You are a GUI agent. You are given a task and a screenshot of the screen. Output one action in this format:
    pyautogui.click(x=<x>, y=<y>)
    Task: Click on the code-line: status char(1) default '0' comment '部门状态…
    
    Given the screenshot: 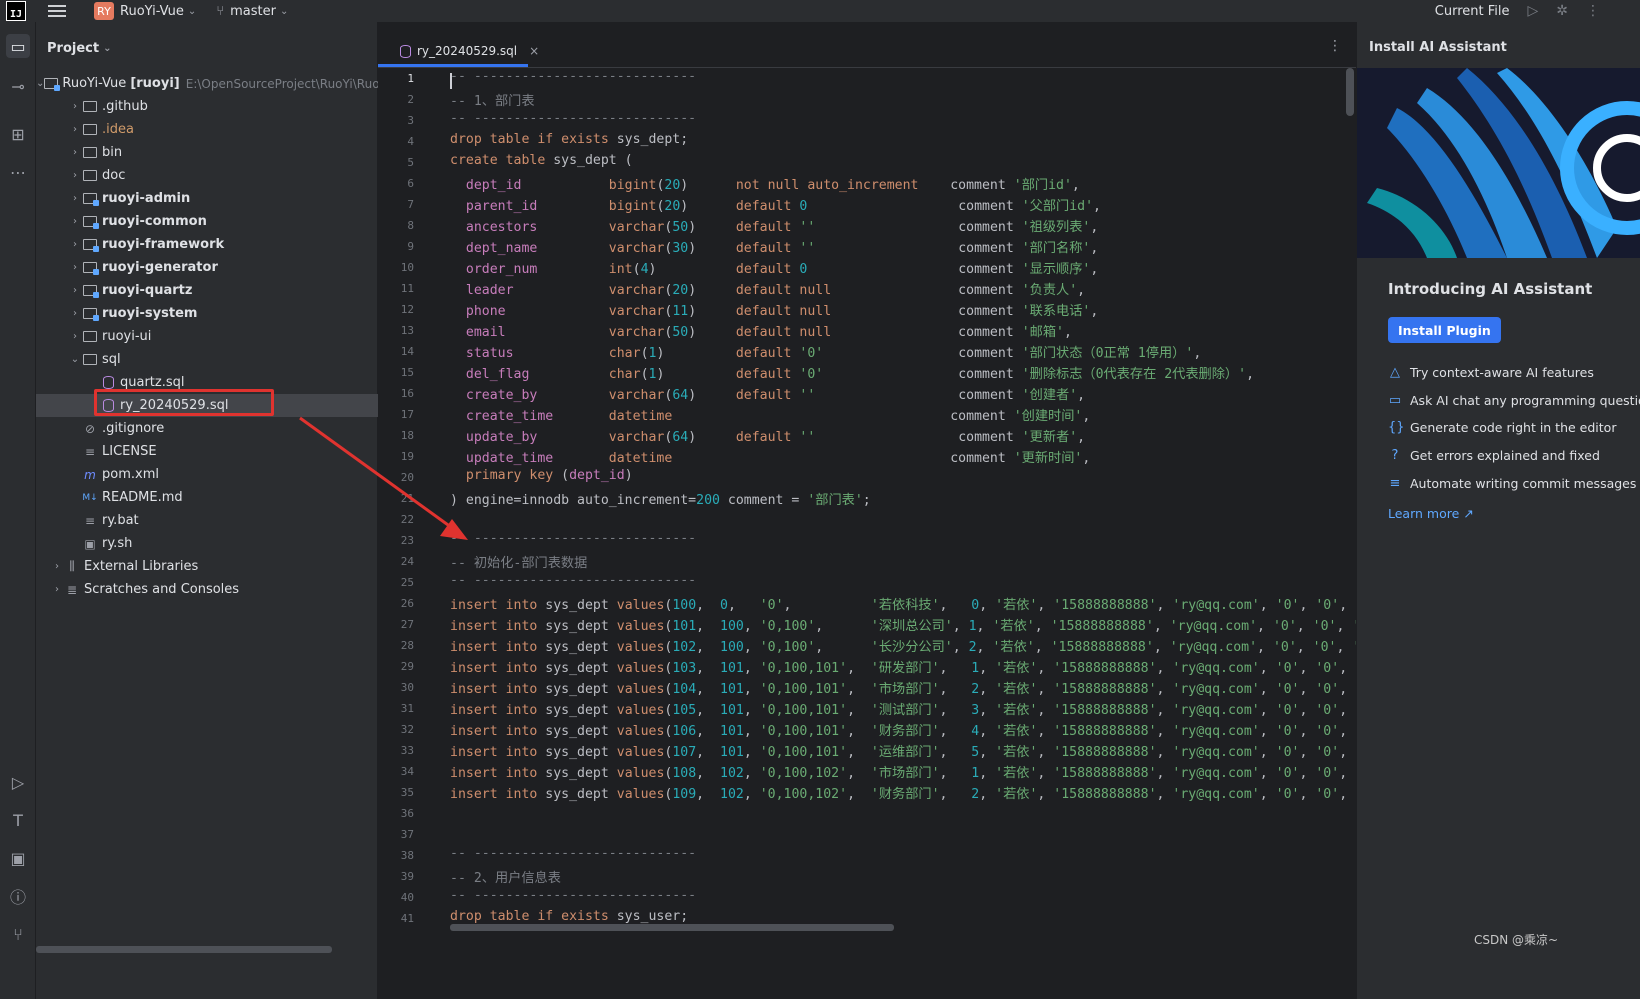 What is the action you would take?
    pyautogui.click(x=825, y=351)
    